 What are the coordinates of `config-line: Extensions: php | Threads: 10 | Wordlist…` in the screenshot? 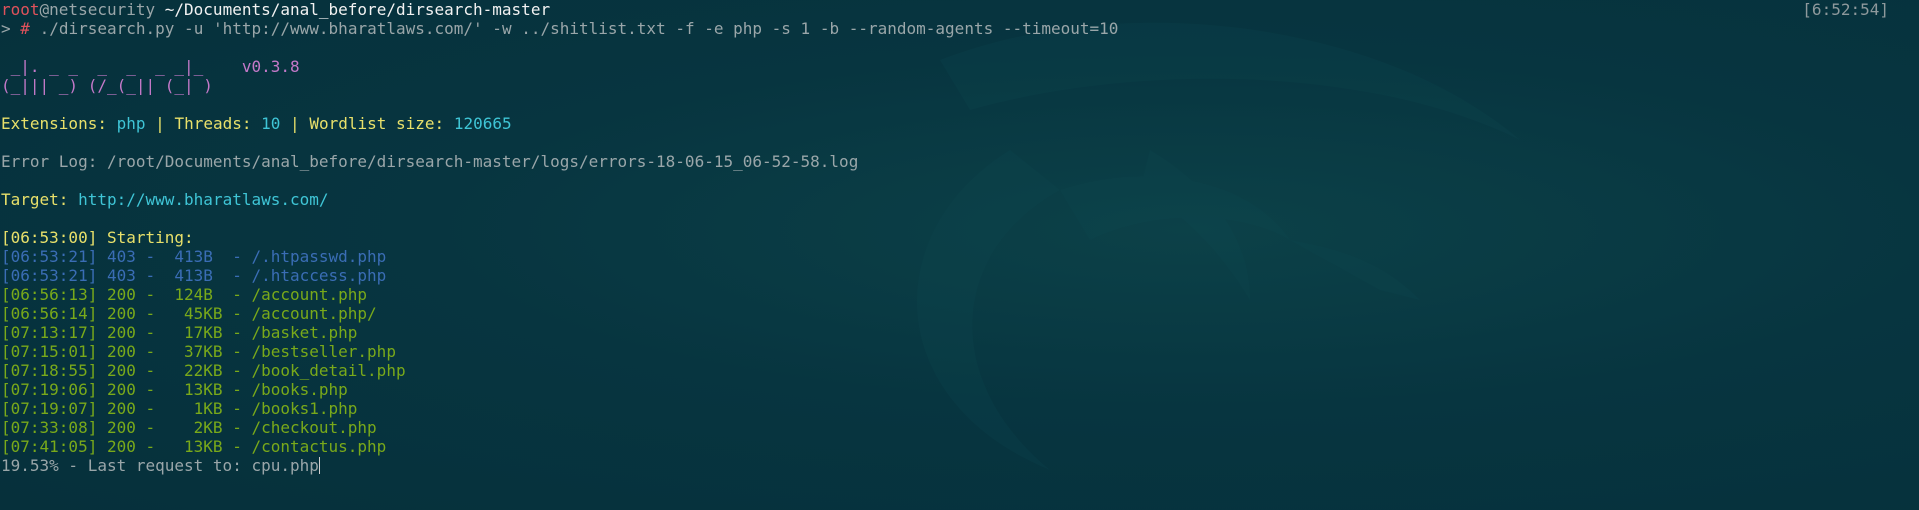 It's located at (960, 123).